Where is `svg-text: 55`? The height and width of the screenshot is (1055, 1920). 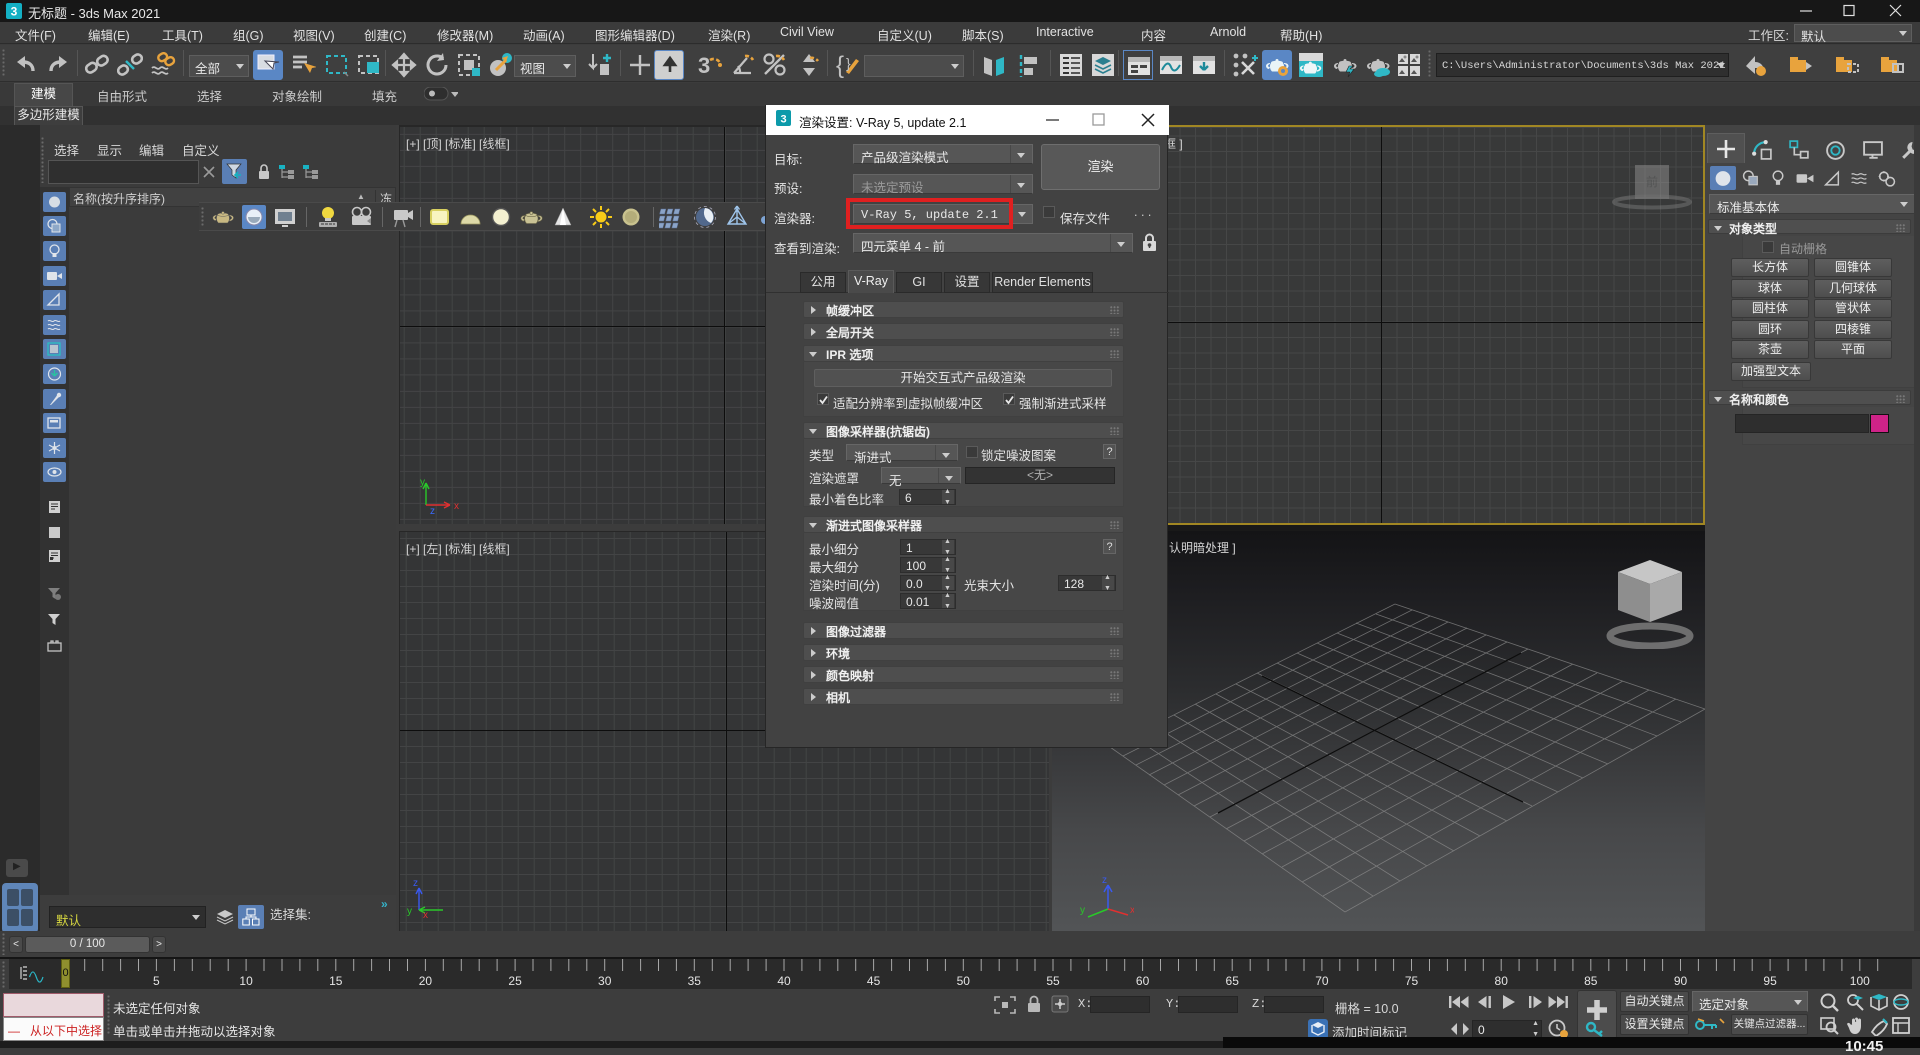 svg-text: 55 is located at coordinates (1053, 981).